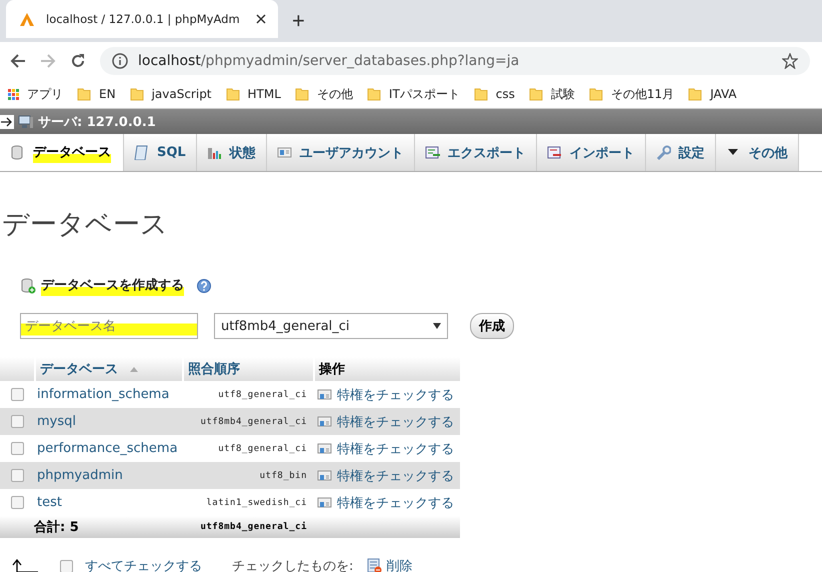 The width and height of the screenshot is (822, 572). Describe the element at coordinates (681, 152) in the screenshot. I see `nav-tab: 設定` at that location.